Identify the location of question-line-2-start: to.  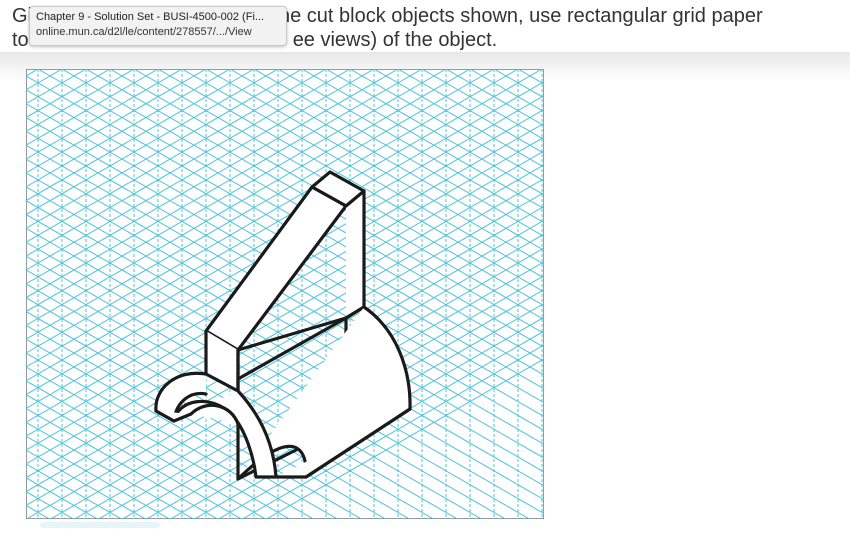
(20, 40).